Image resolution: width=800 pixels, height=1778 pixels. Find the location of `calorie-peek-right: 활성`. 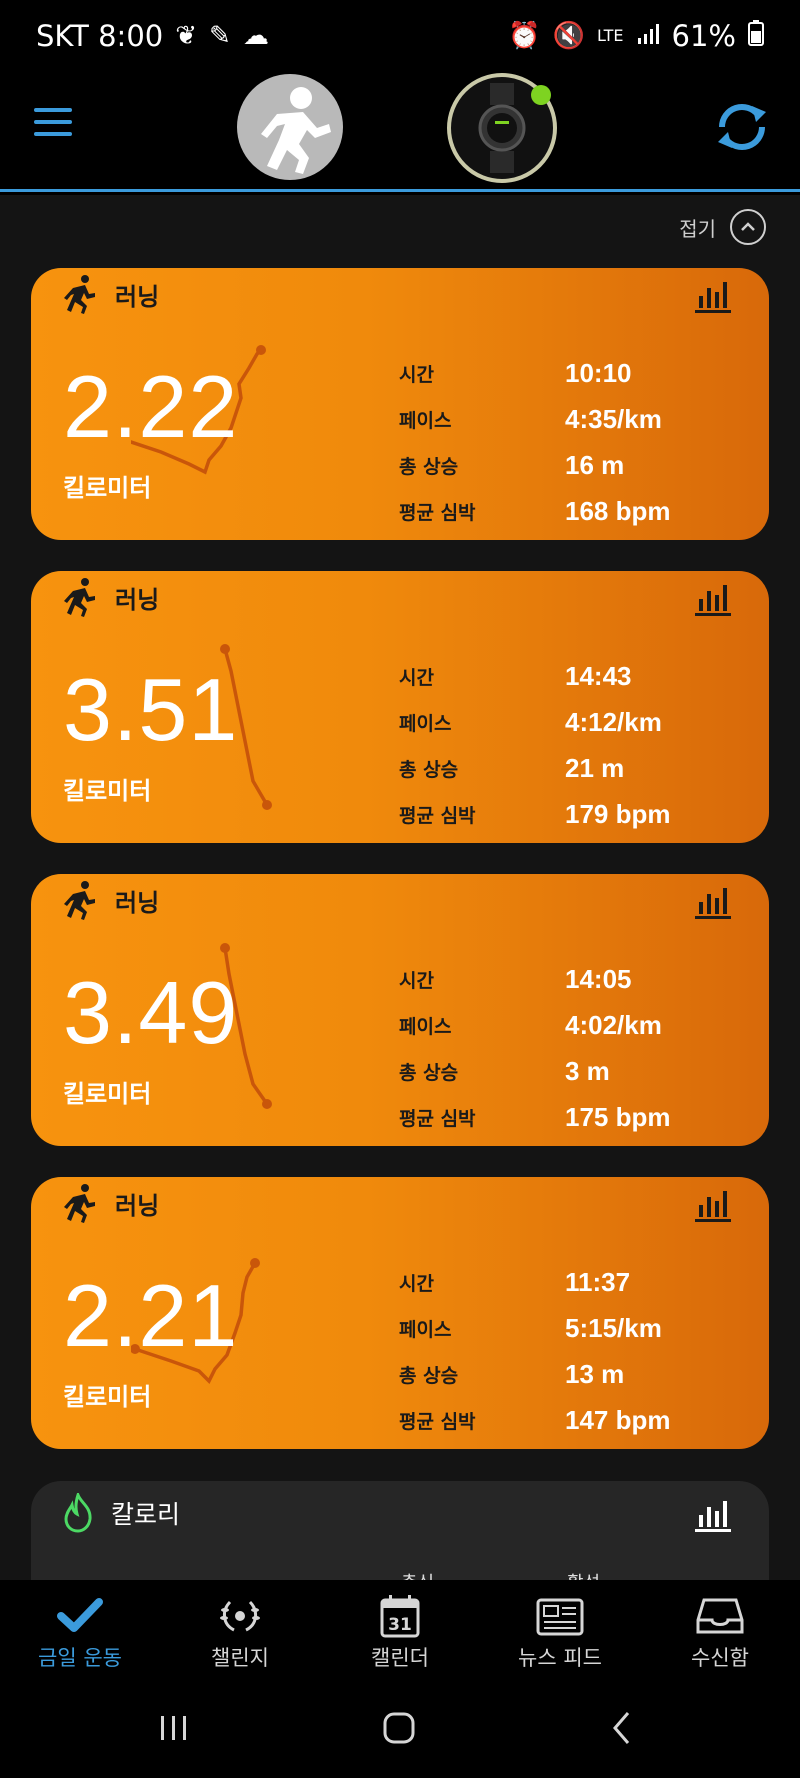

calorie-peek-right: 활성 is located at coordinates (650, 1574).